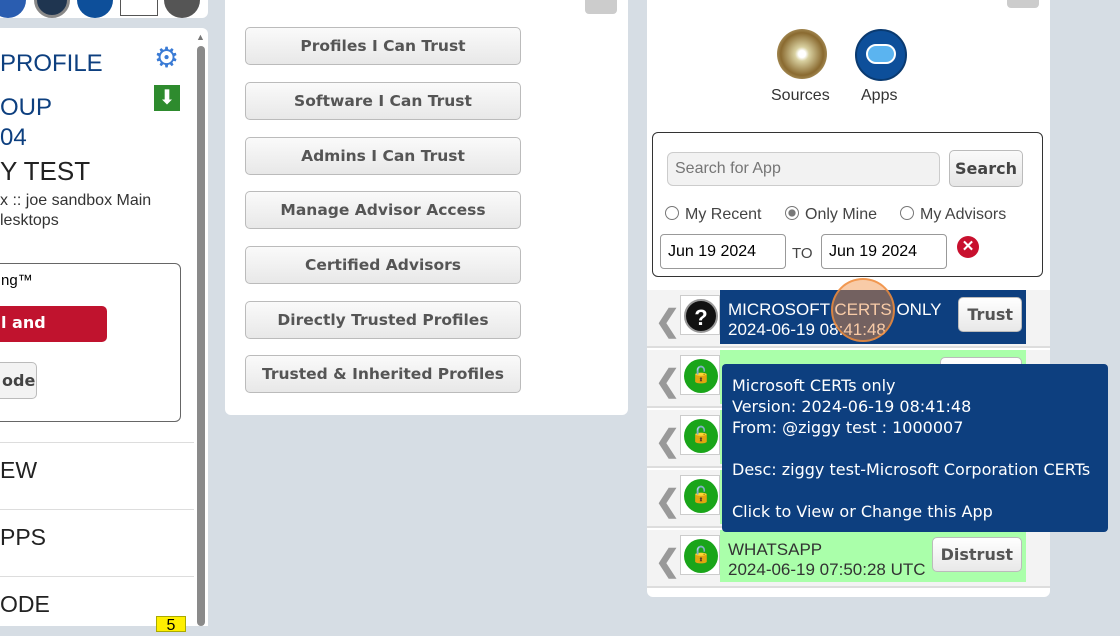 Image resolution: width=1120 pixels, height=636 pixels. What do you see at coordinates (97, 542) in the screenshot?
I see `menu-item: PPS` at bounding box center [97, 542].